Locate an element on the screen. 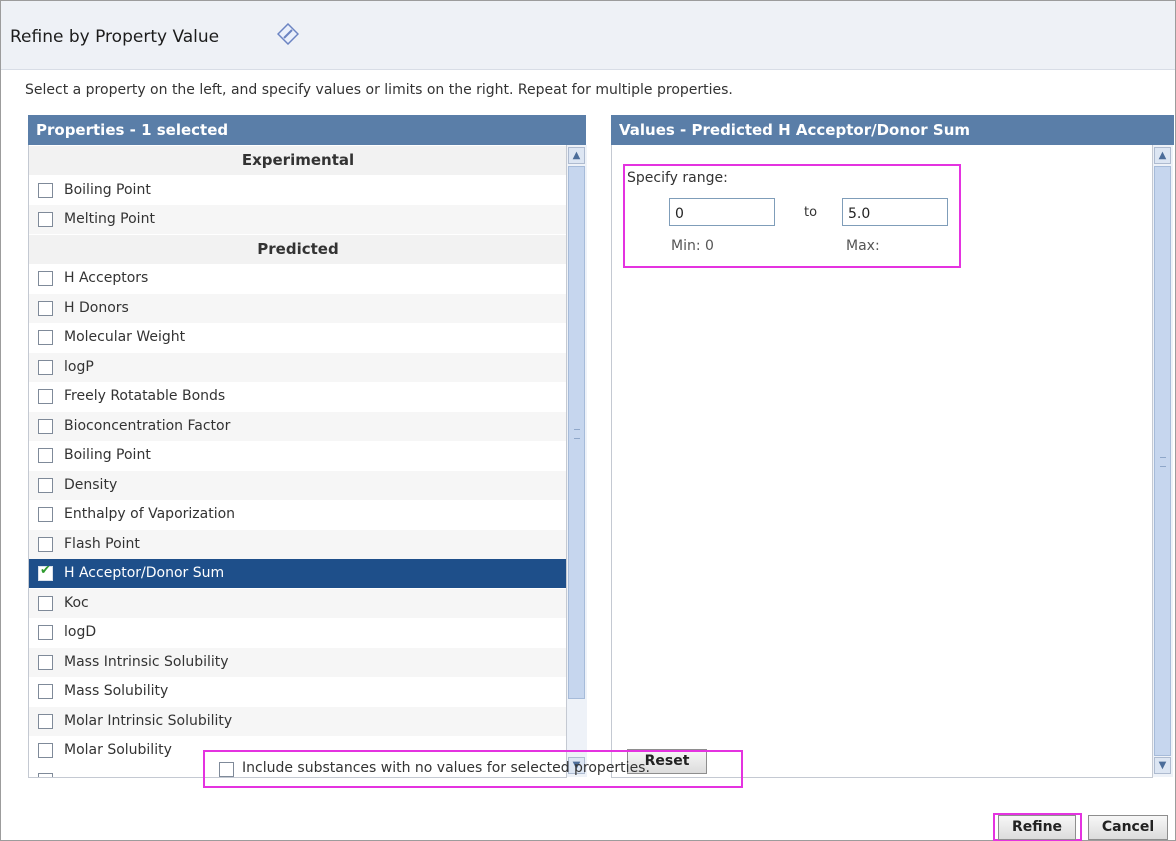 The image size is (1176, 841). values-header: Values - Predicted H Acceptor/Donor Sum is located at coordinates (892, 130).